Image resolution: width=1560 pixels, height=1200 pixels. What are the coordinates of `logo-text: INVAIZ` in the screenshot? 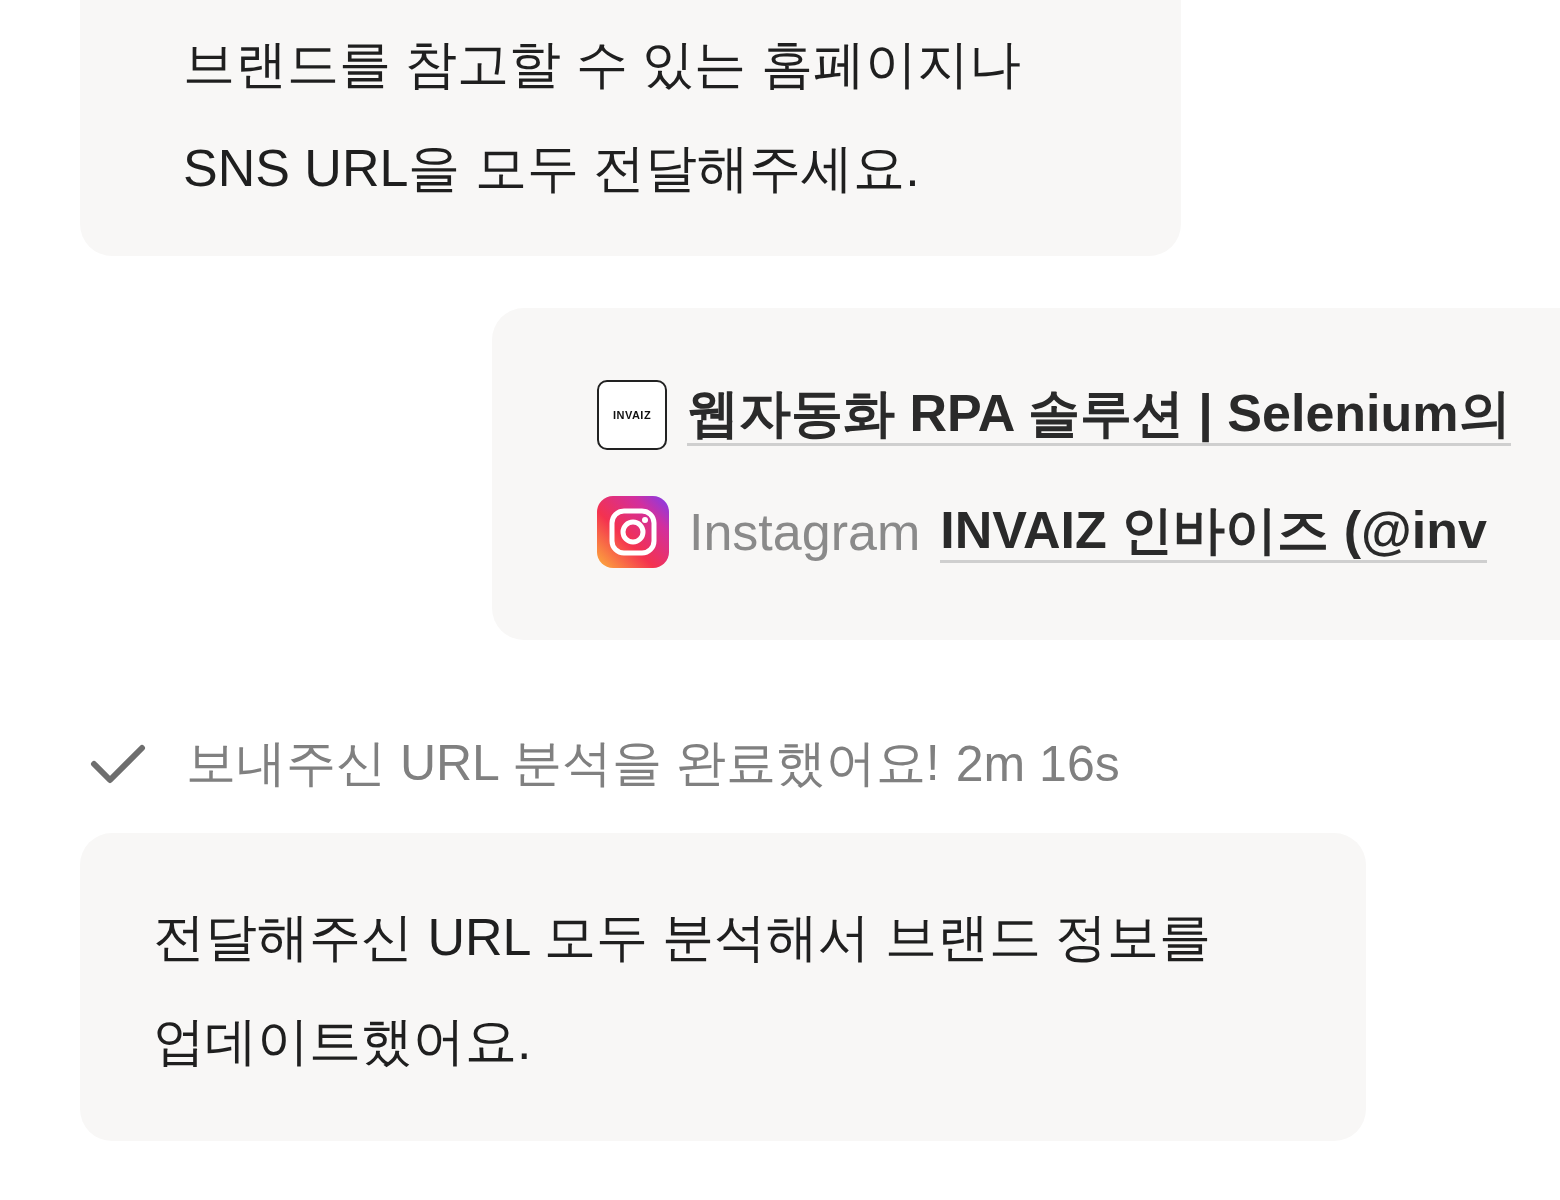 It's located at (632, 415).